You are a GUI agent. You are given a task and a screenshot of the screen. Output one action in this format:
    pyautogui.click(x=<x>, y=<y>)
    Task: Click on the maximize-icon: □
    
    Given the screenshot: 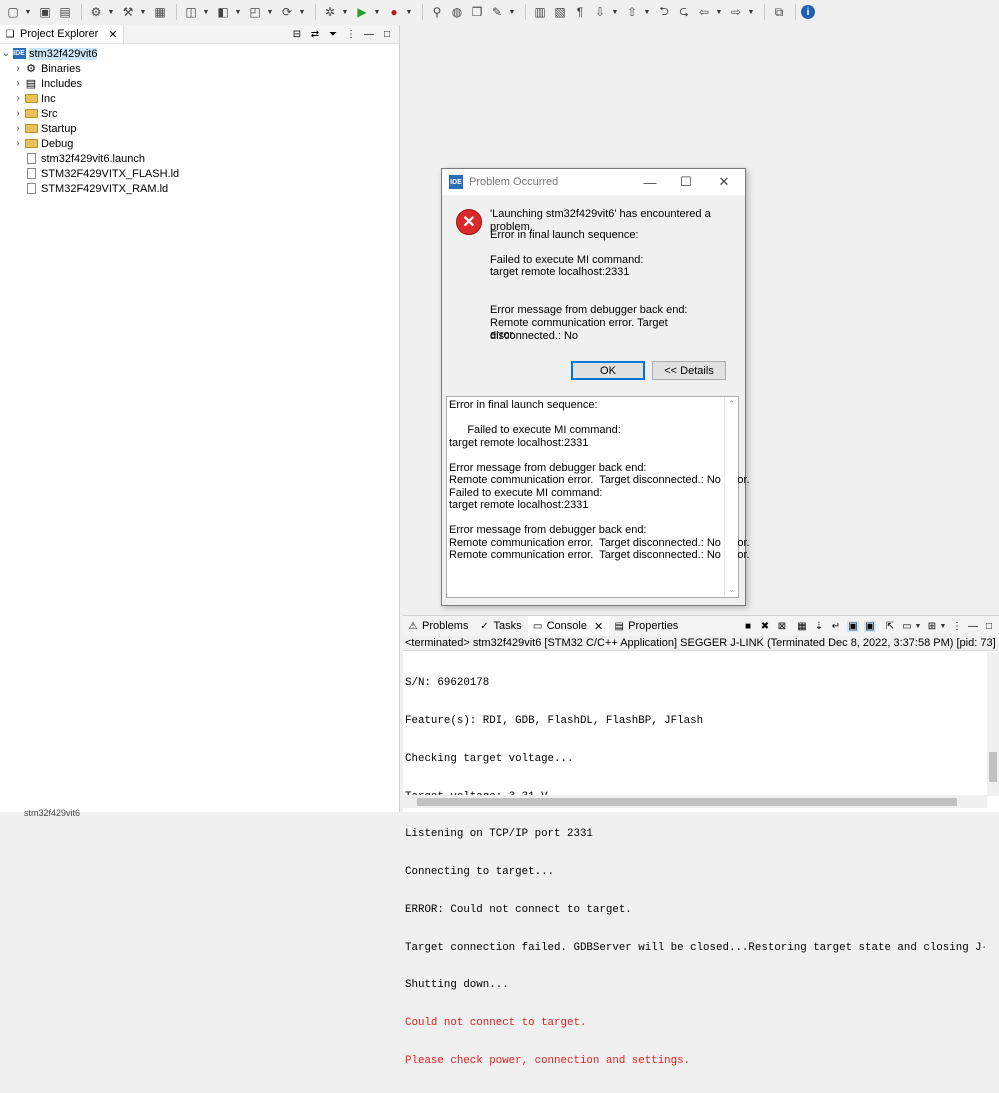 What is the action you would take?
    pyautogui.click(x=387, y=34)
    